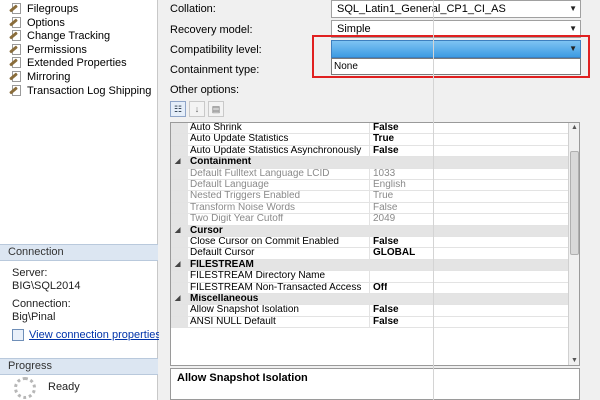 The height and width of the screenshot is (400, 600). What do you see at coordinates (222, 264) in the screenshot?
I see `category-label: FILESTREAM` at bounding box center [222, 264].